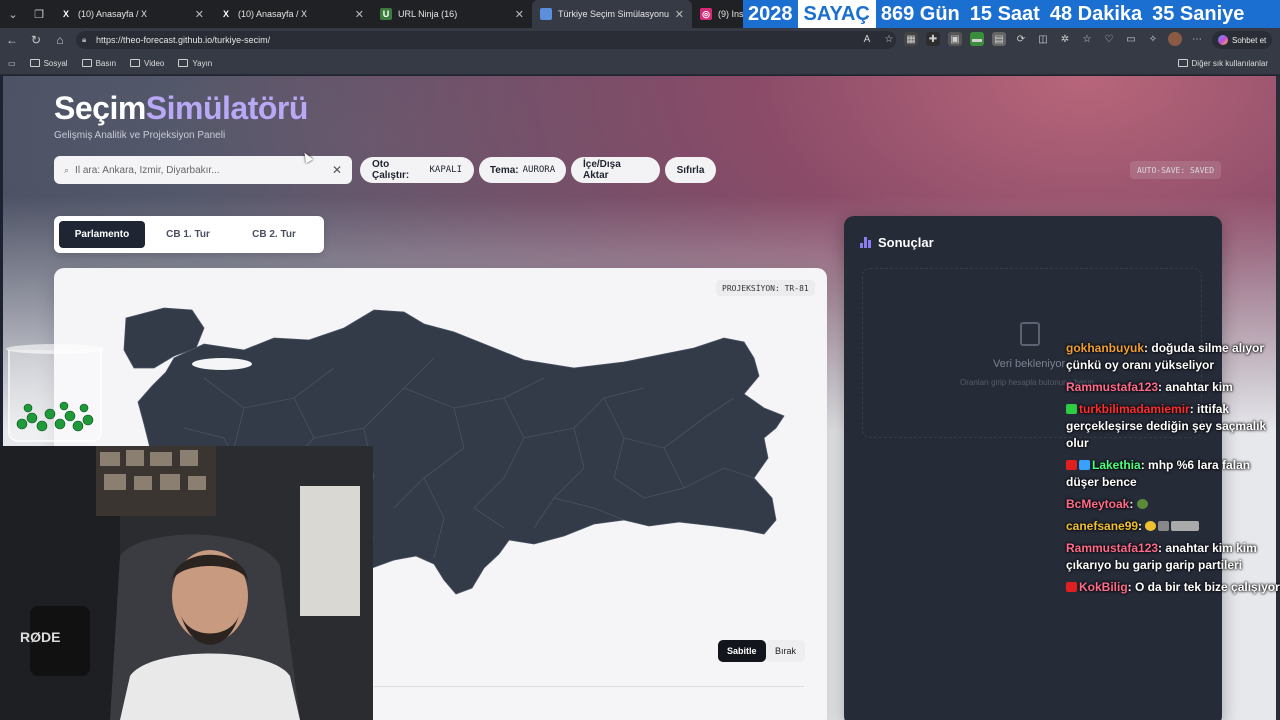  What do you see at coordinates (12, 63) in the screenshot?
I see `reading-list-icon: ▭` at bounding box center [12, 63].